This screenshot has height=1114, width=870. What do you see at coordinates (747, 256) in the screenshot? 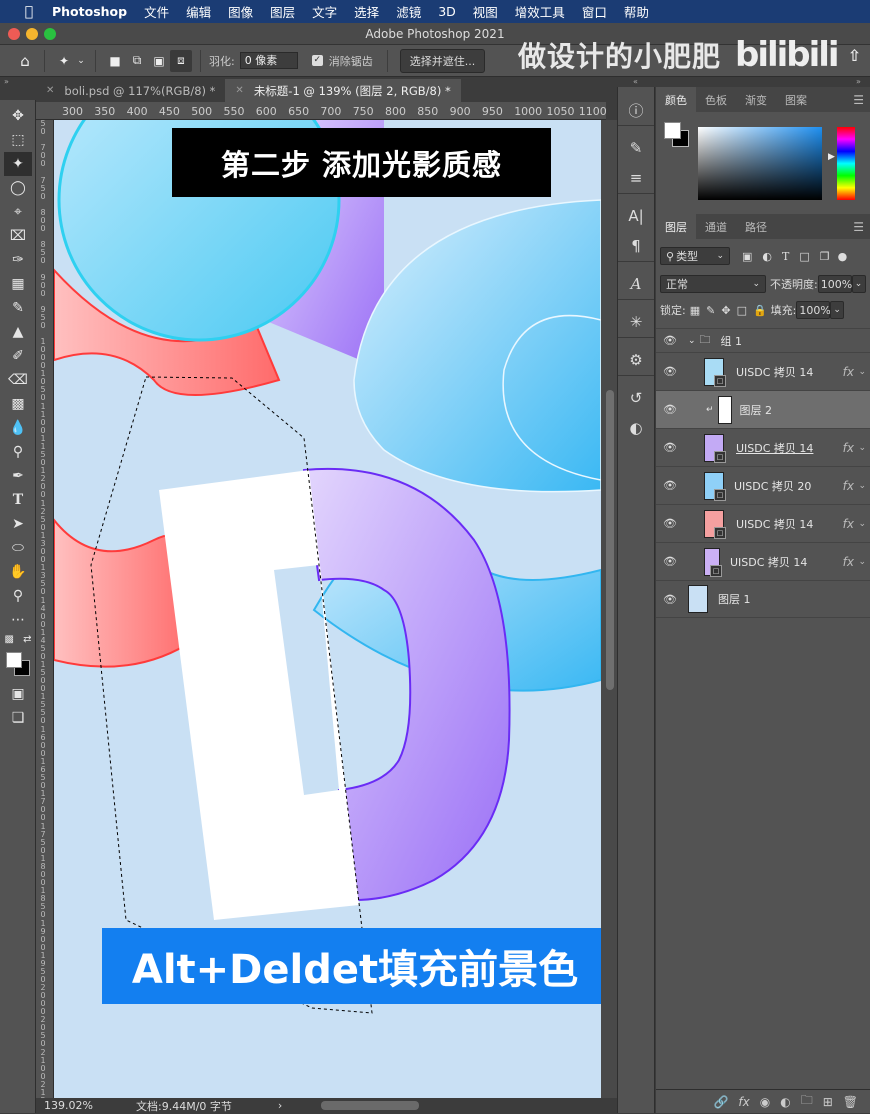
I see `filter-pixel-icon: ▣` at bounding box center [747, 256].